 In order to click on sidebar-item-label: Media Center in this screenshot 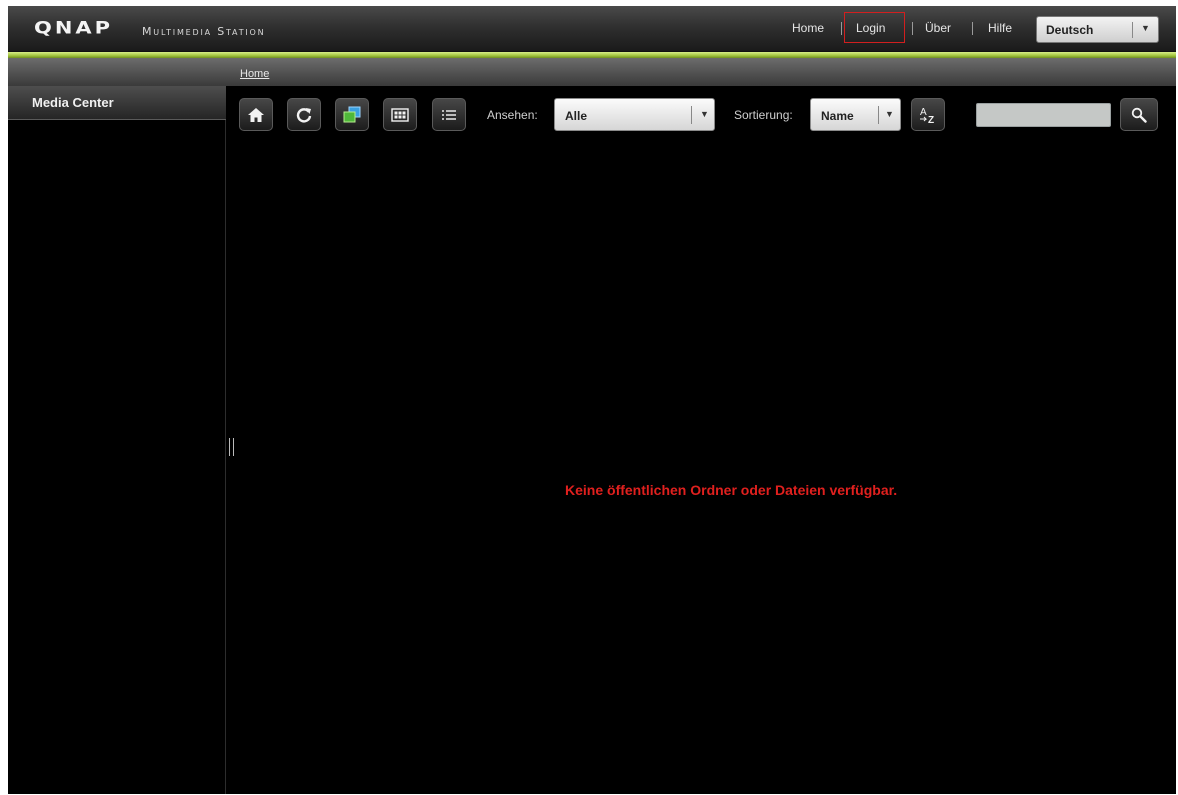, I will do `click(73, 102)`.